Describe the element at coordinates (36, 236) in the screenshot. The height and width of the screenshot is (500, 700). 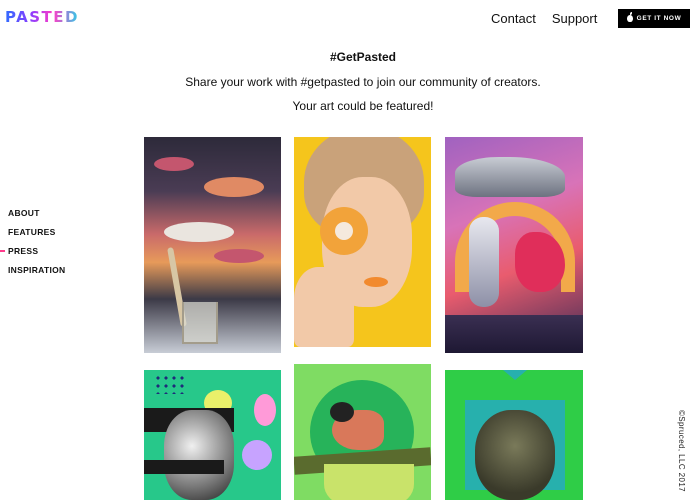
I see `sidenav-item-features: FEATURES` at that location.